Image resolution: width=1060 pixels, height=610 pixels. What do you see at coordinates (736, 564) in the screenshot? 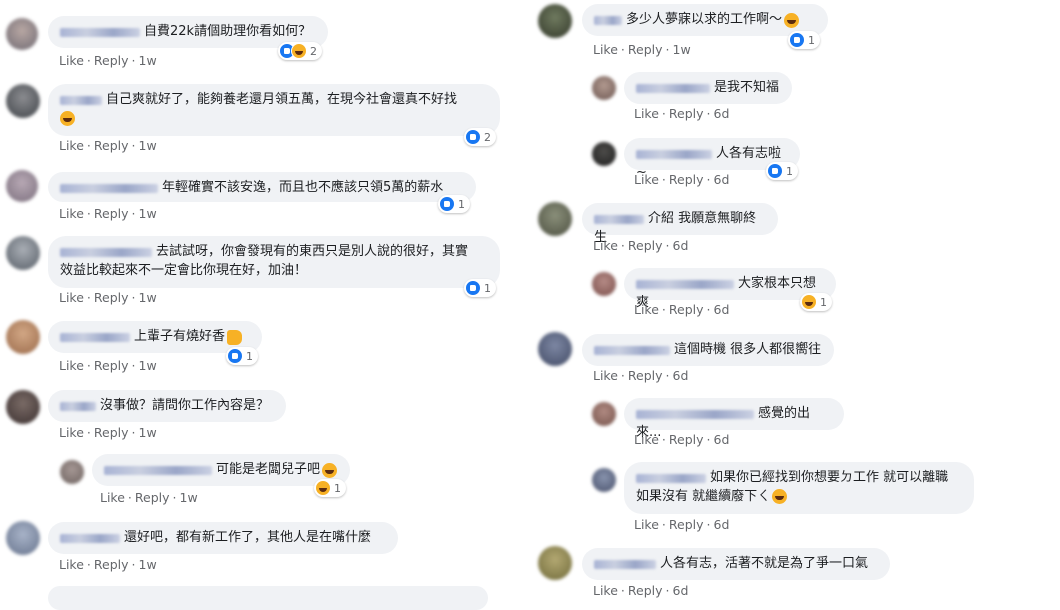
I see `comment-bubble: 人各有志，活著不就是為了爭一口氣` at bounding box center [736, 564].